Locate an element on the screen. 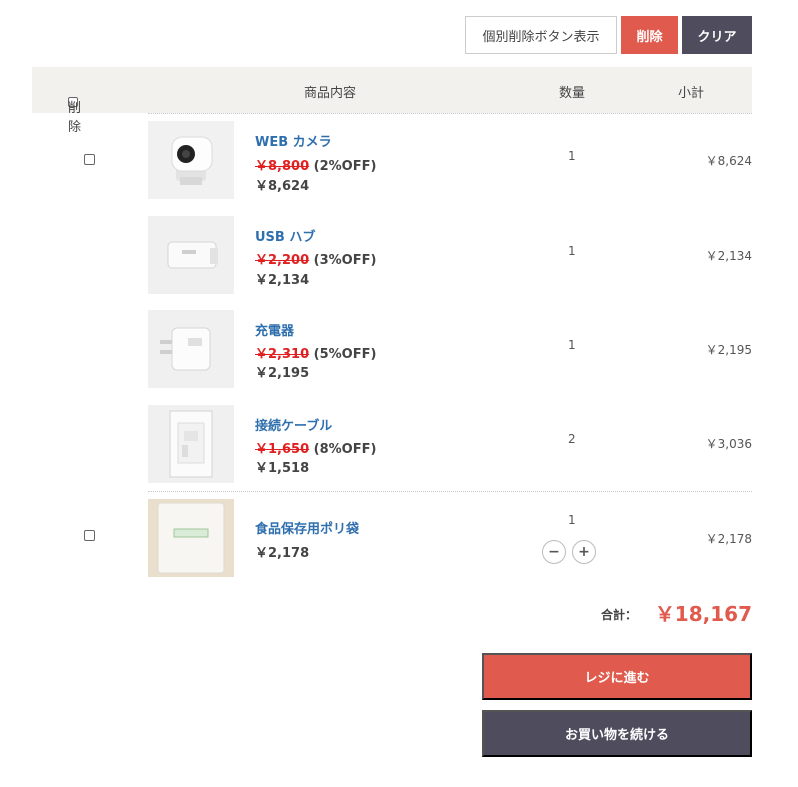 This screenshot has width=798, height=787. original-price: ￥2,200 (3%OFF) is located at coordinates (315, 258).